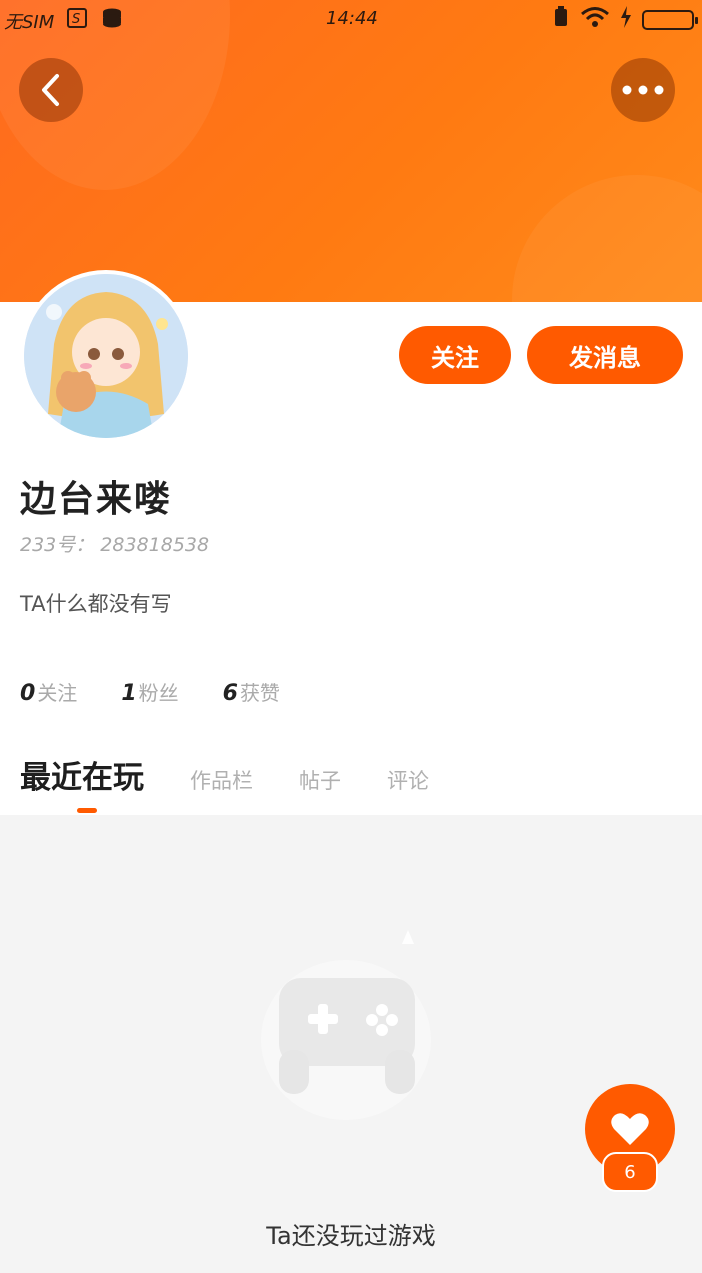  I want to click on avatar-image, so click(106, 356).